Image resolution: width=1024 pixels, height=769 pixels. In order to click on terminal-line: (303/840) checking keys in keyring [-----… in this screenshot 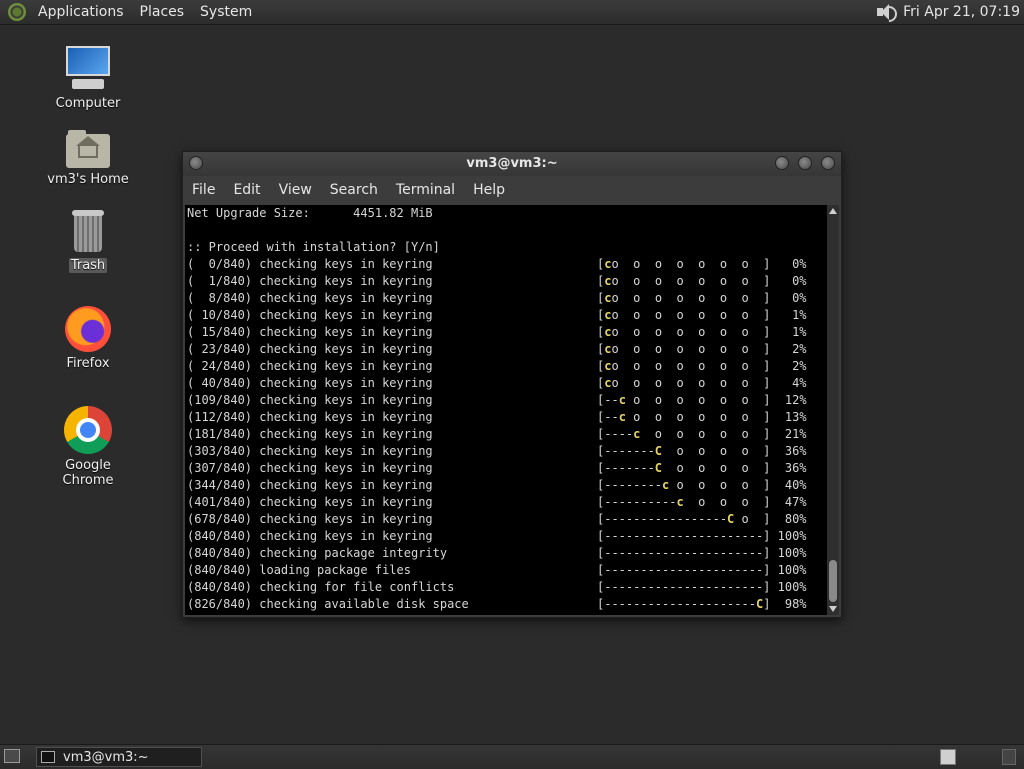, I will do `click(506, 451)`.